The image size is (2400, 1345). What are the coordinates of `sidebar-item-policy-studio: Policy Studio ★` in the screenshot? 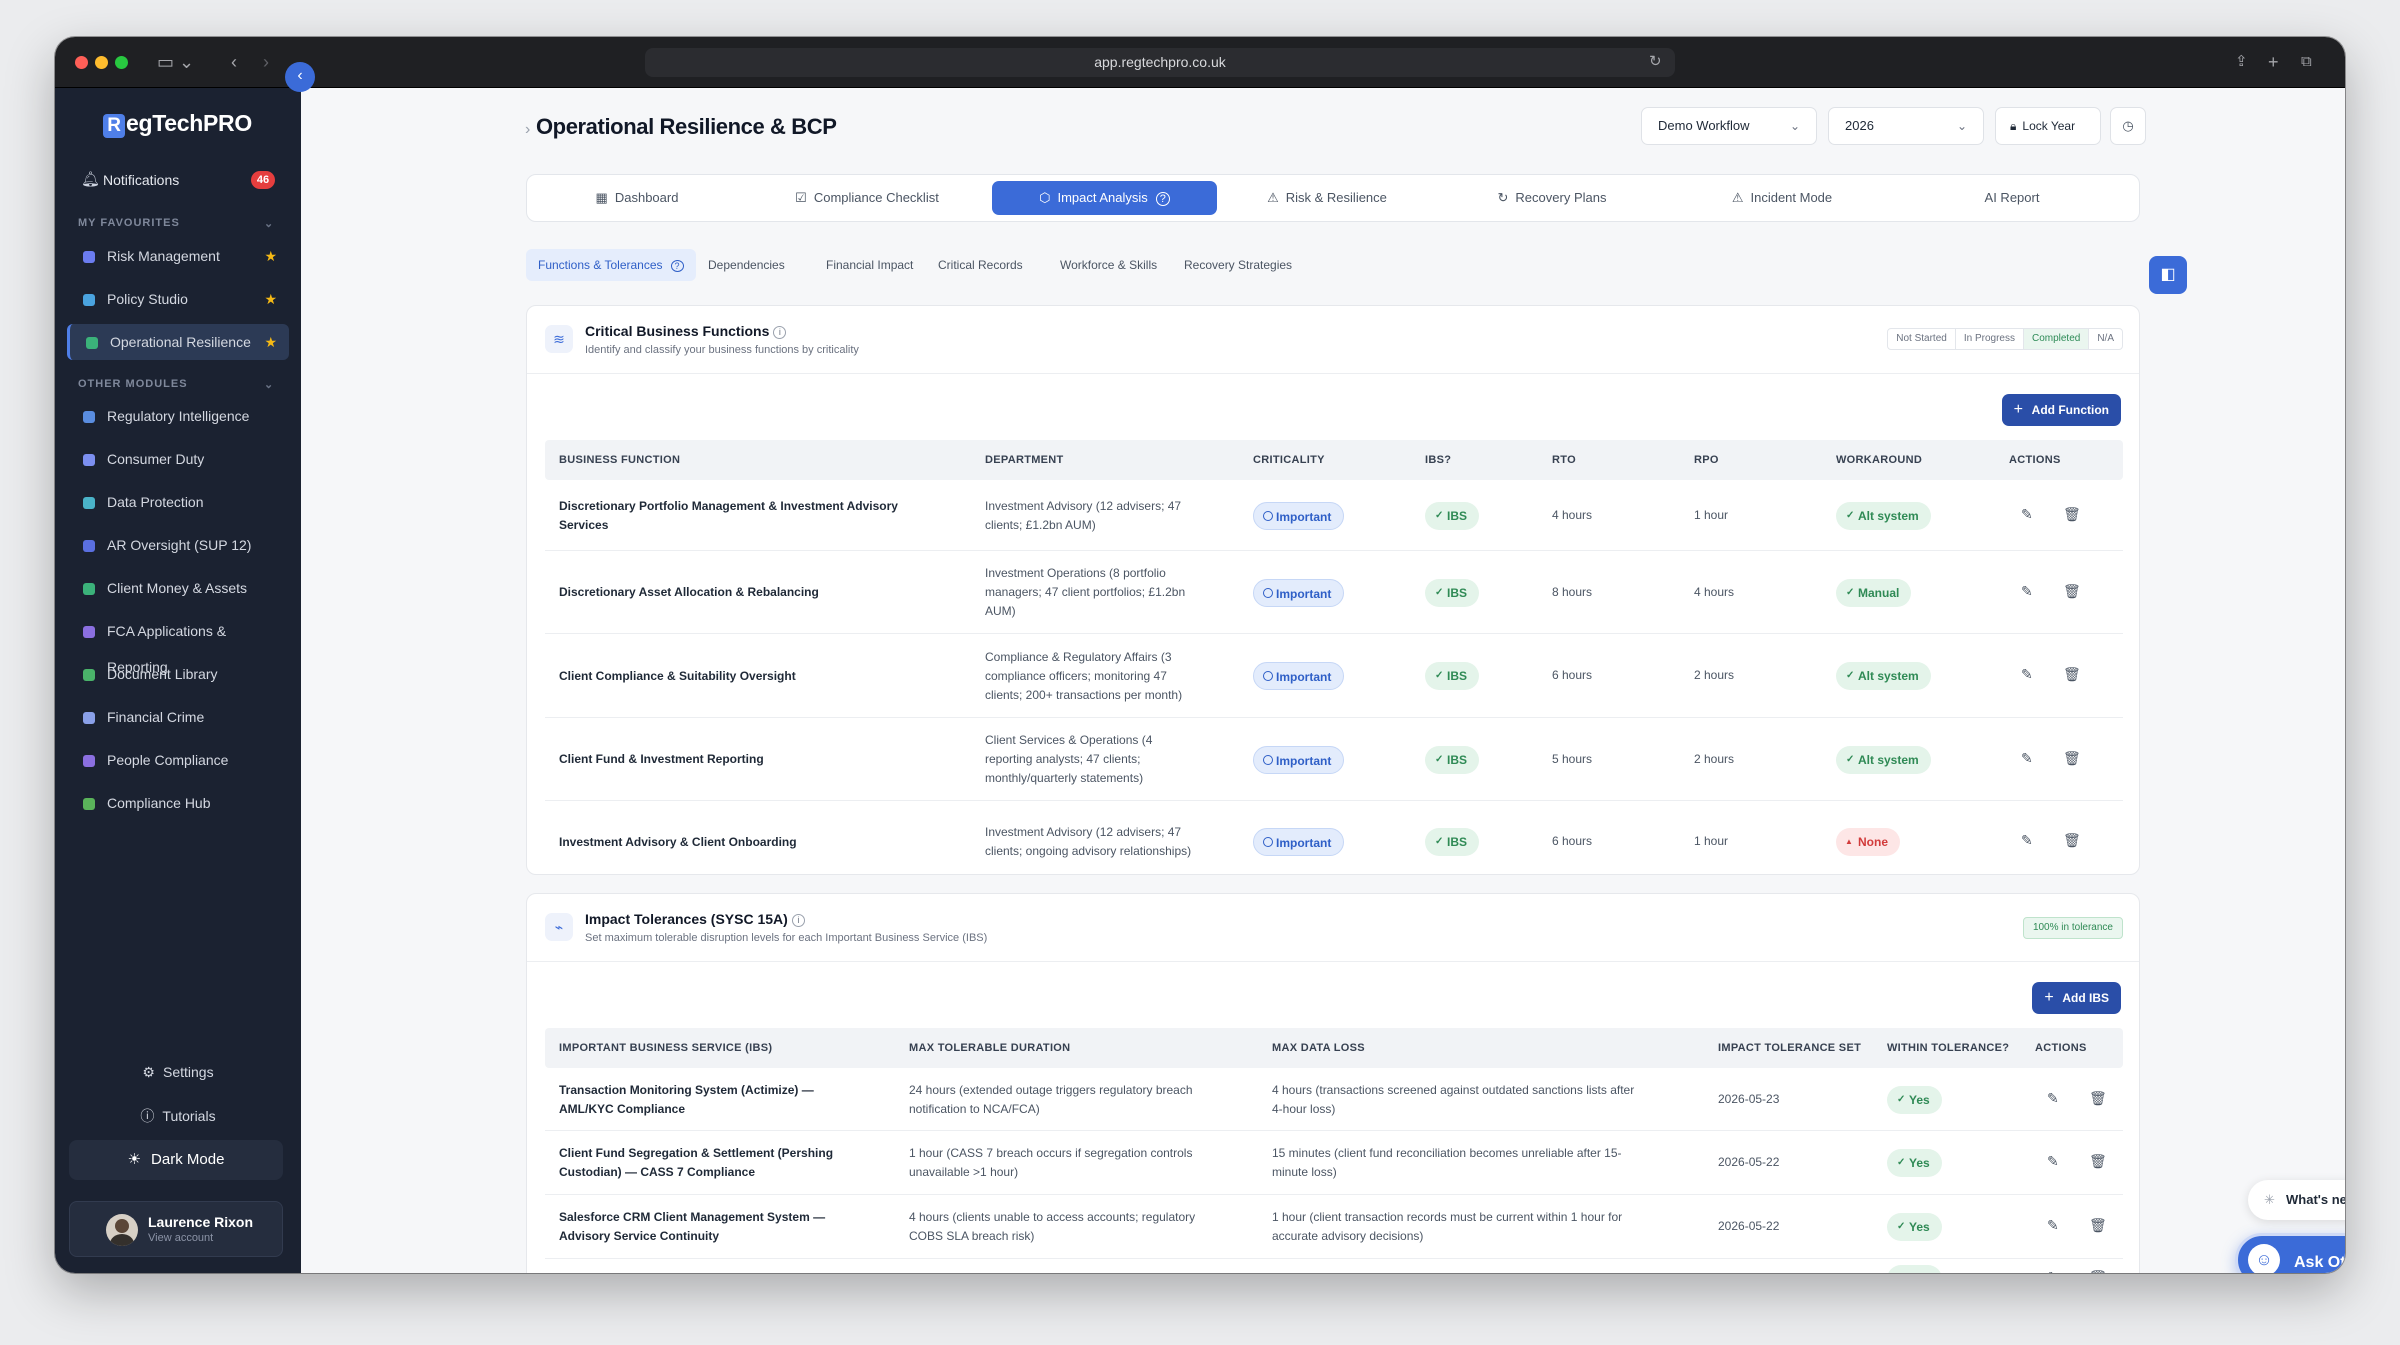 It's located at (178, 299).